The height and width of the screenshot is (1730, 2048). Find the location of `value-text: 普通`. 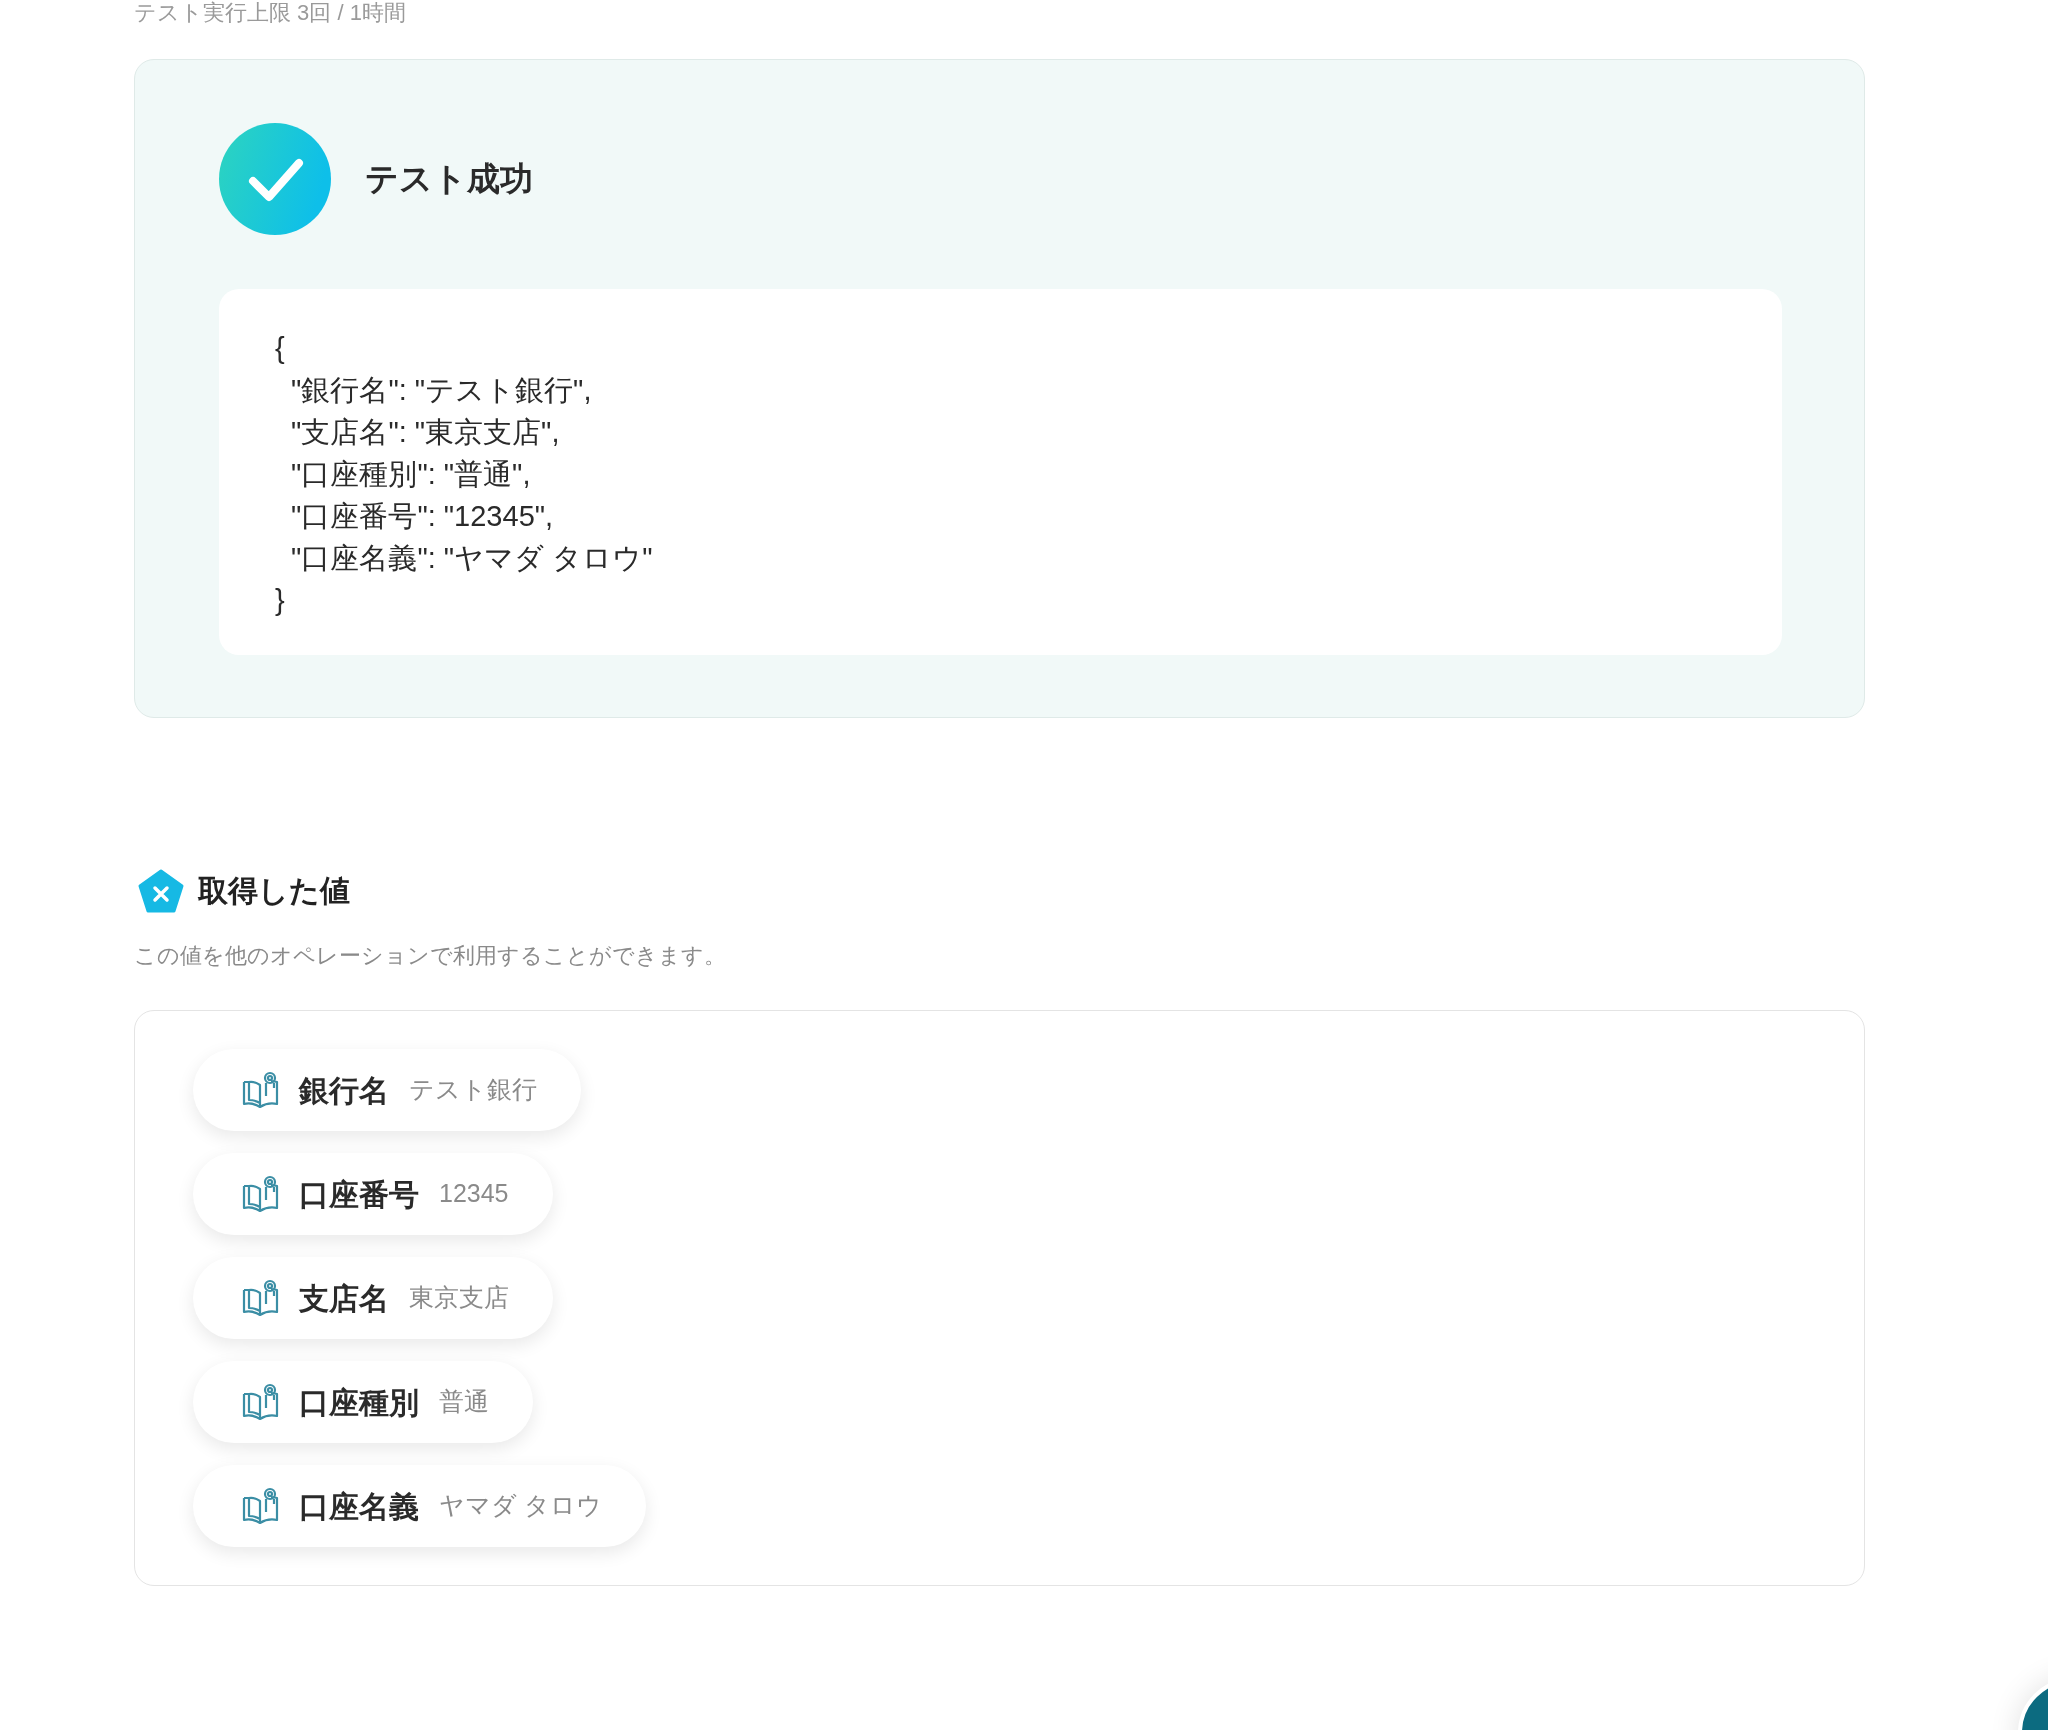

value-text: 普通 is located at coordinates (464, 1402).